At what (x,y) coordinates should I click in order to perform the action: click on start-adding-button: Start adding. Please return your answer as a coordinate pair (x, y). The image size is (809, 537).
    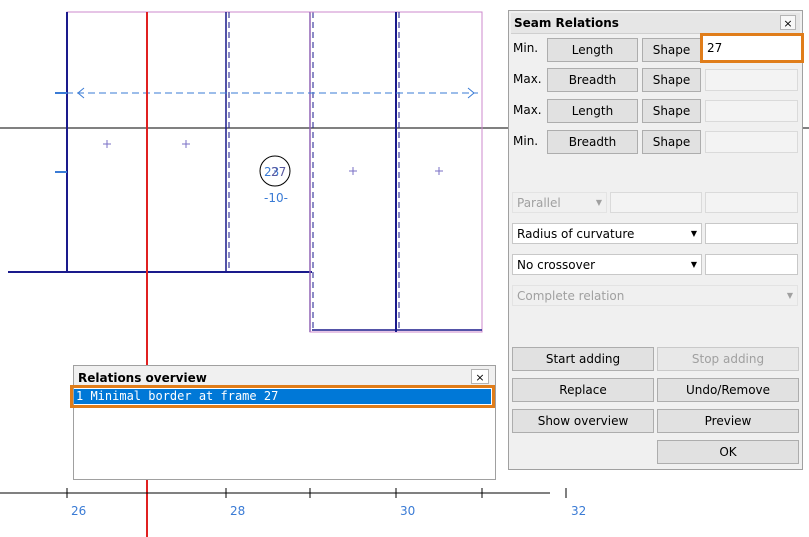
    Looking at the image, I should click on (583, 359).